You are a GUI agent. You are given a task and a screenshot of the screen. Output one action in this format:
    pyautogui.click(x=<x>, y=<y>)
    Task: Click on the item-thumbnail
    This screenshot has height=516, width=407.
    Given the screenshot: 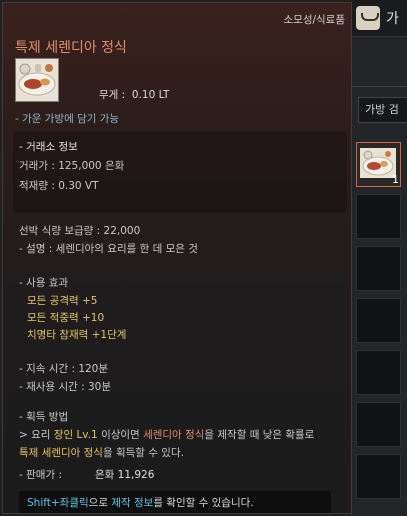 What is the action you would take?
    pyautogui.click(x=37, y=80)
    